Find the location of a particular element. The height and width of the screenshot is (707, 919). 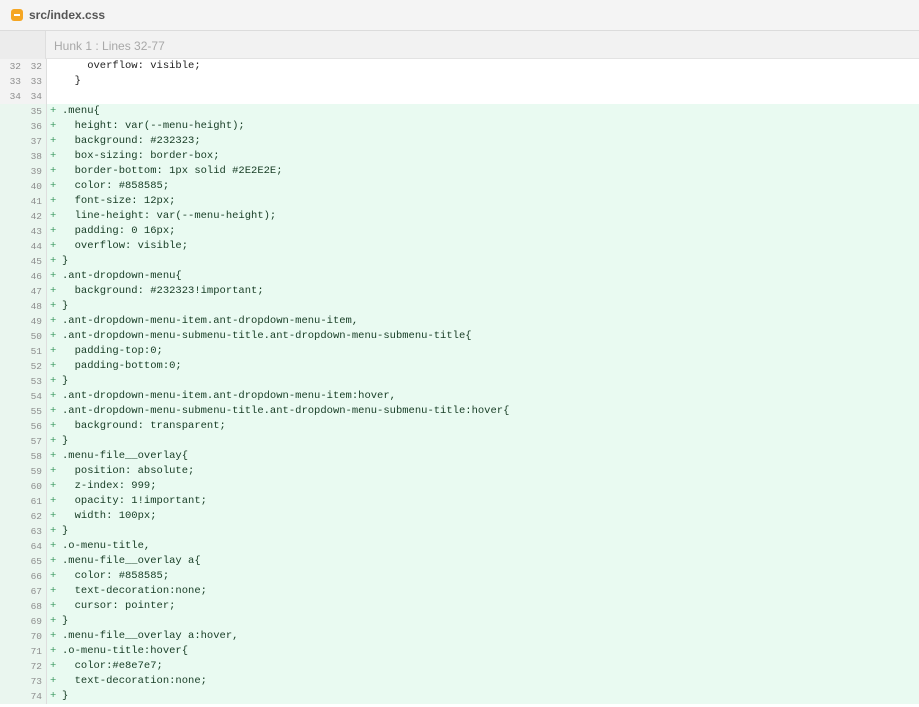

new-line-number: 48 is located at coordinates (36, 306).